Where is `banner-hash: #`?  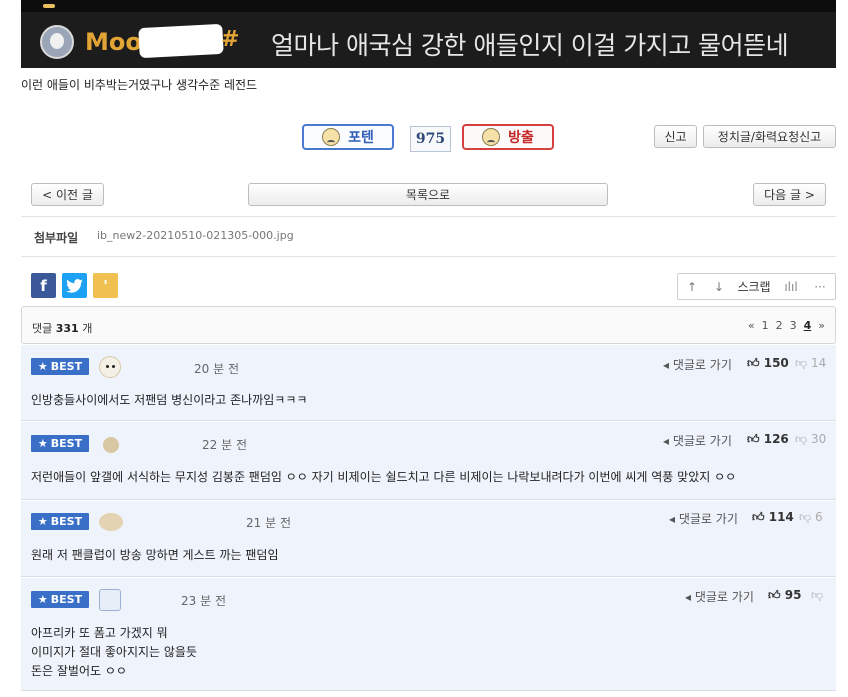 banner-hash: # is located at coordinates (230, 39).